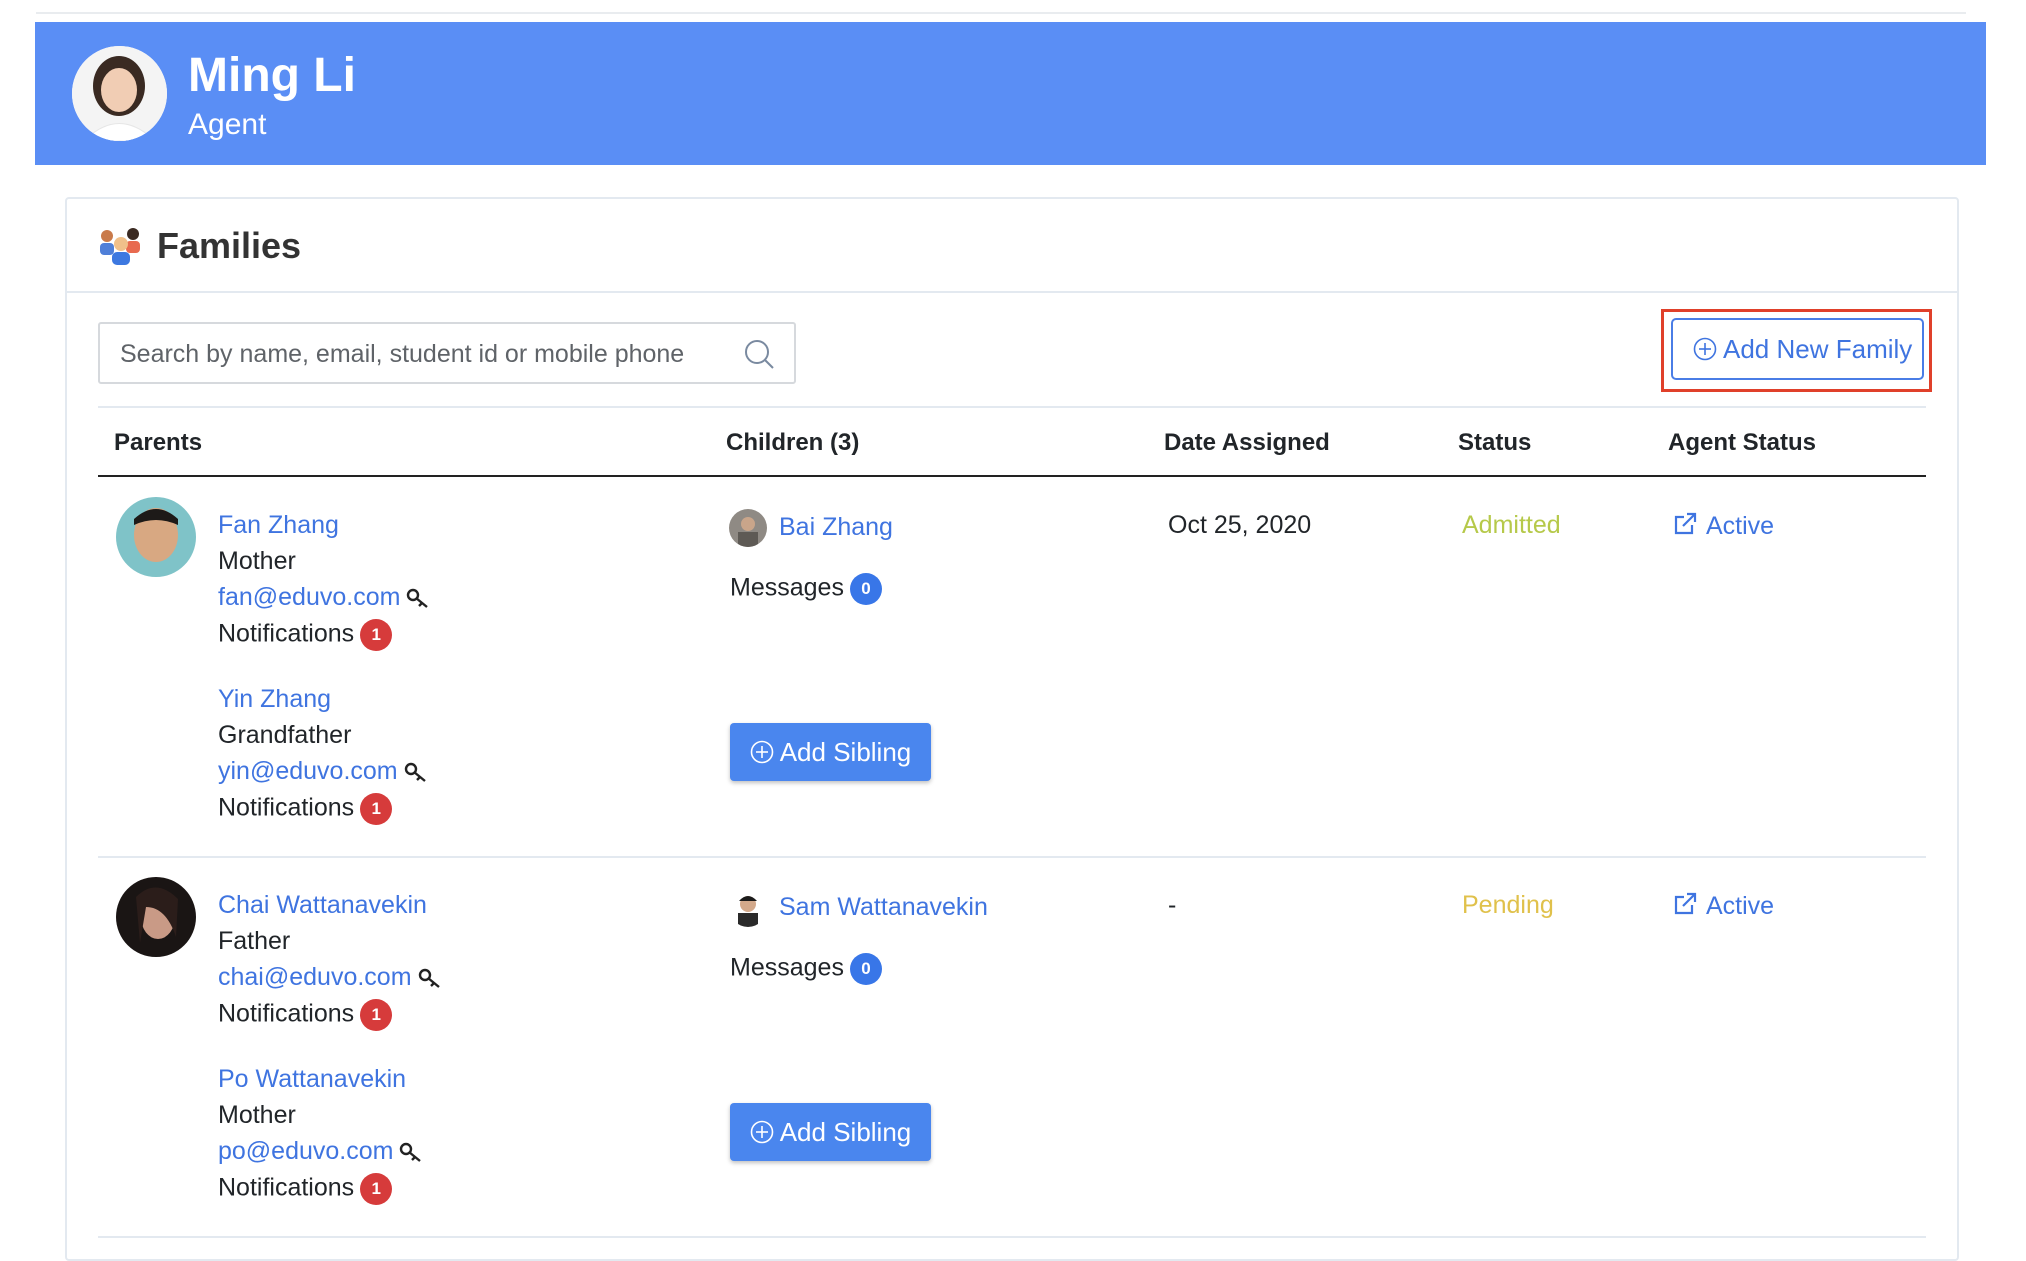 This screenshot has width=2026, height=1261. Describe the element at coordinates (1012, 407) in the screenshot. I see `table-top-divider` at that location.